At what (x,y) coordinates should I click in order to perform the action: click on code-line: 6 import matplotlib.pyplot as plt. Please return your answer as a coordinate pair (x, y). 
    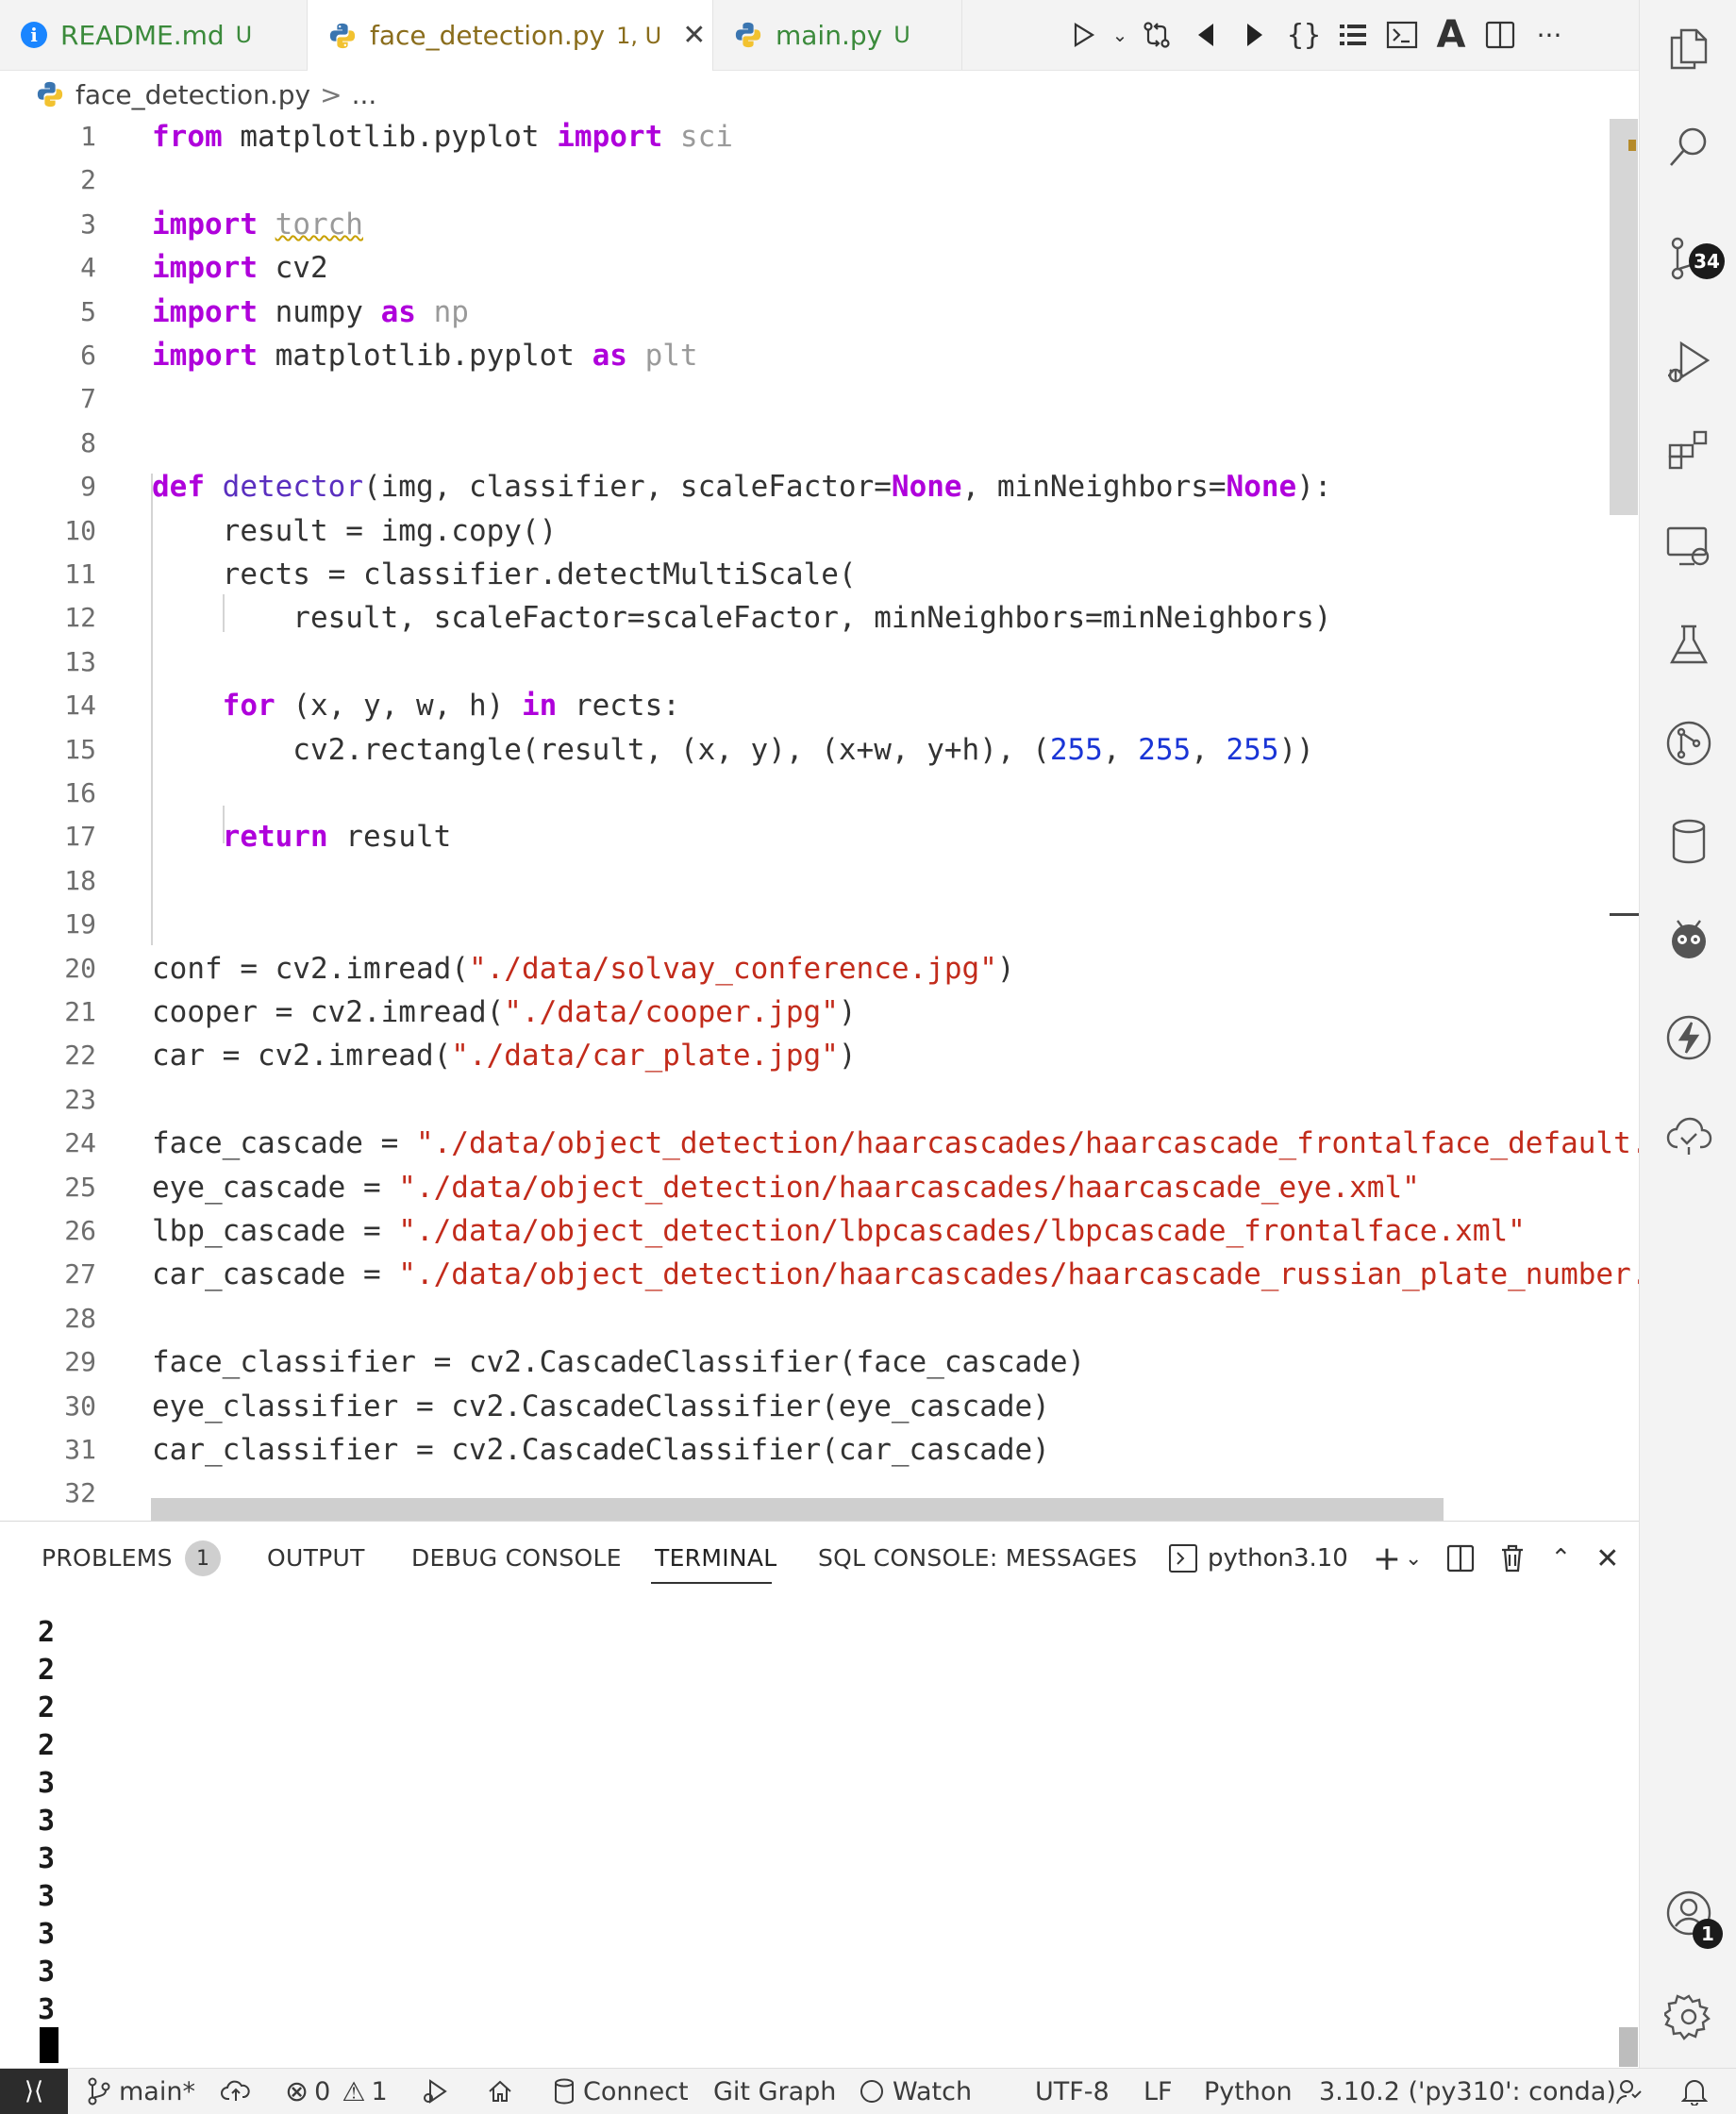
    Looking at the image, I should click on (819, 355).